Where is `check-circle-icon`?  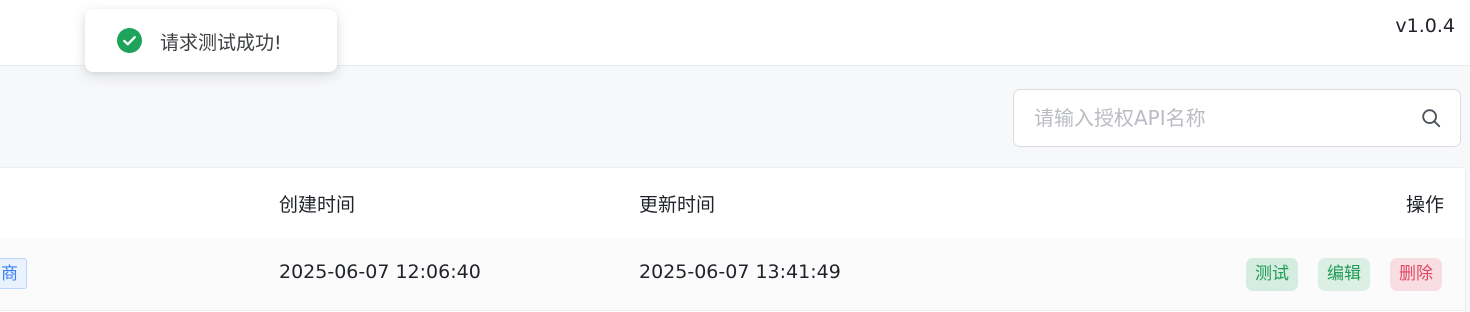
check-circle-icon is located at coordinates (129, 40).